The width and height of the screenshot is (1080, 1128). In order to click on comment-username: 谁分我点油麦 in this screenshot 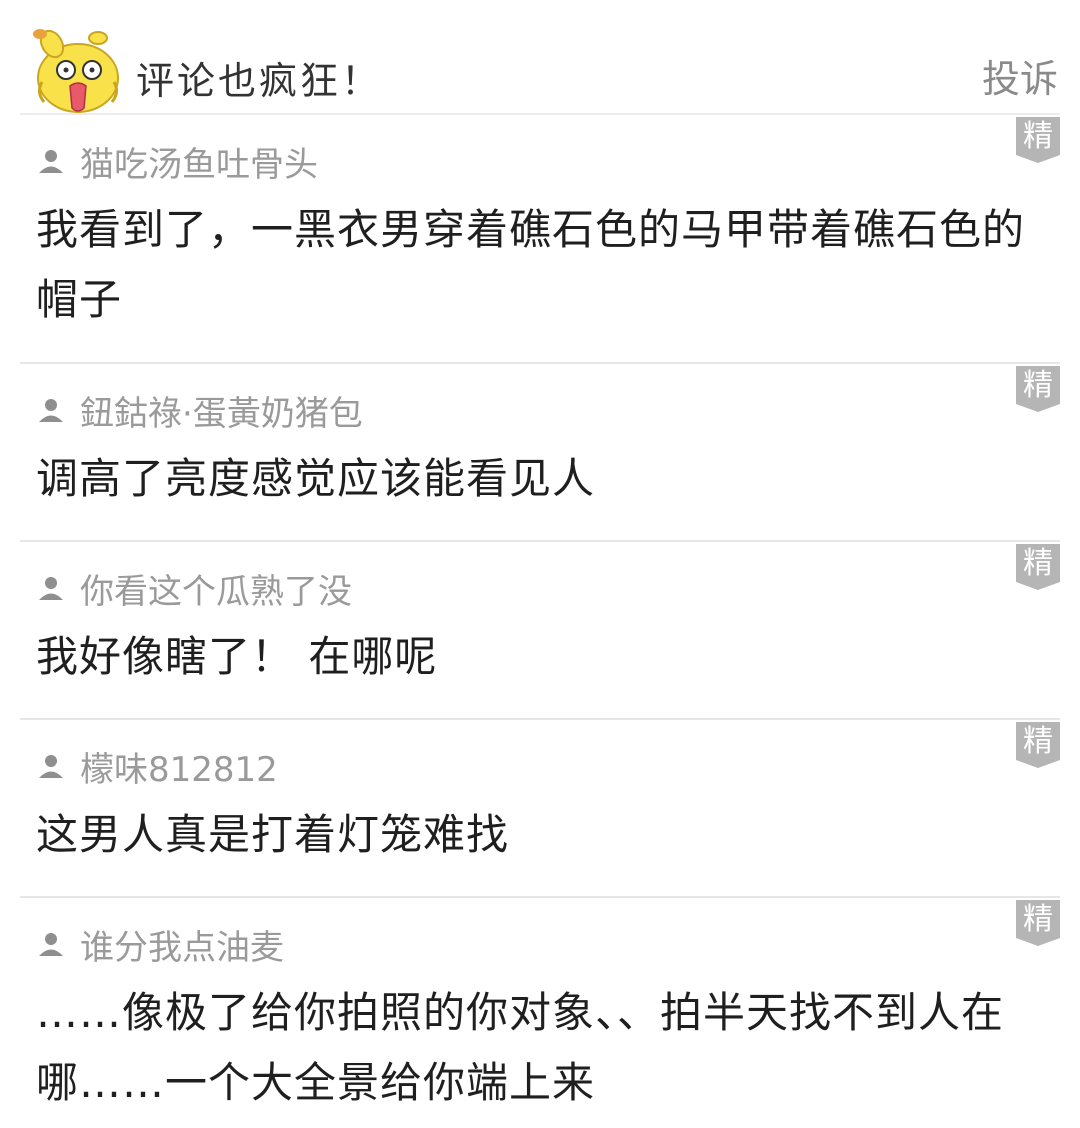, I will do `click(182, 947)`.